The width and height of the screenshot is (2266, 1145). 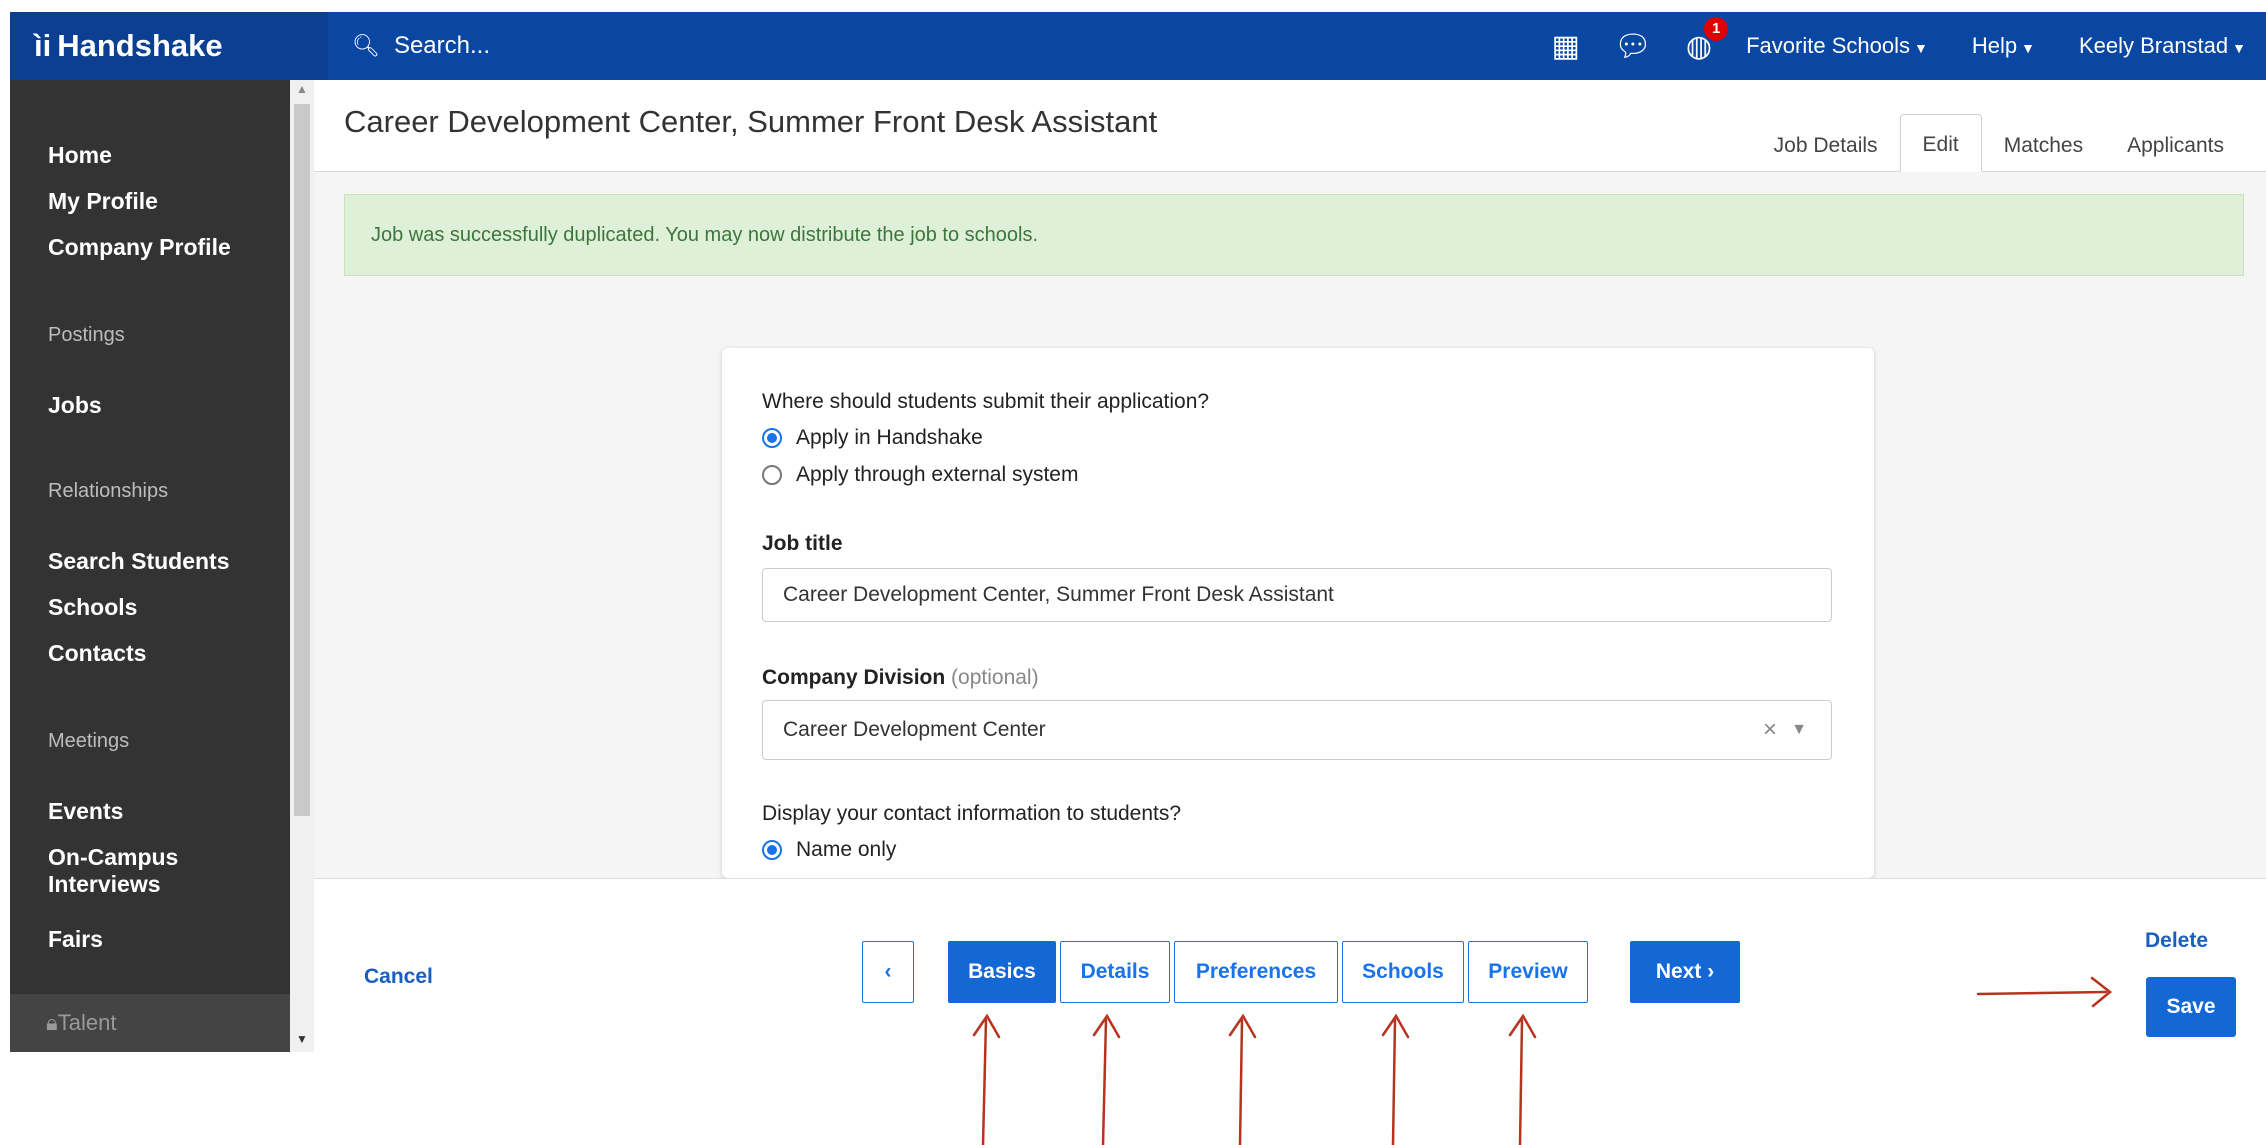 What do you see at coordinates (1297, 730) in the screenshot?
I see `company-division-select: Career Development Center × ▼` at bounding box center [1297, 730].